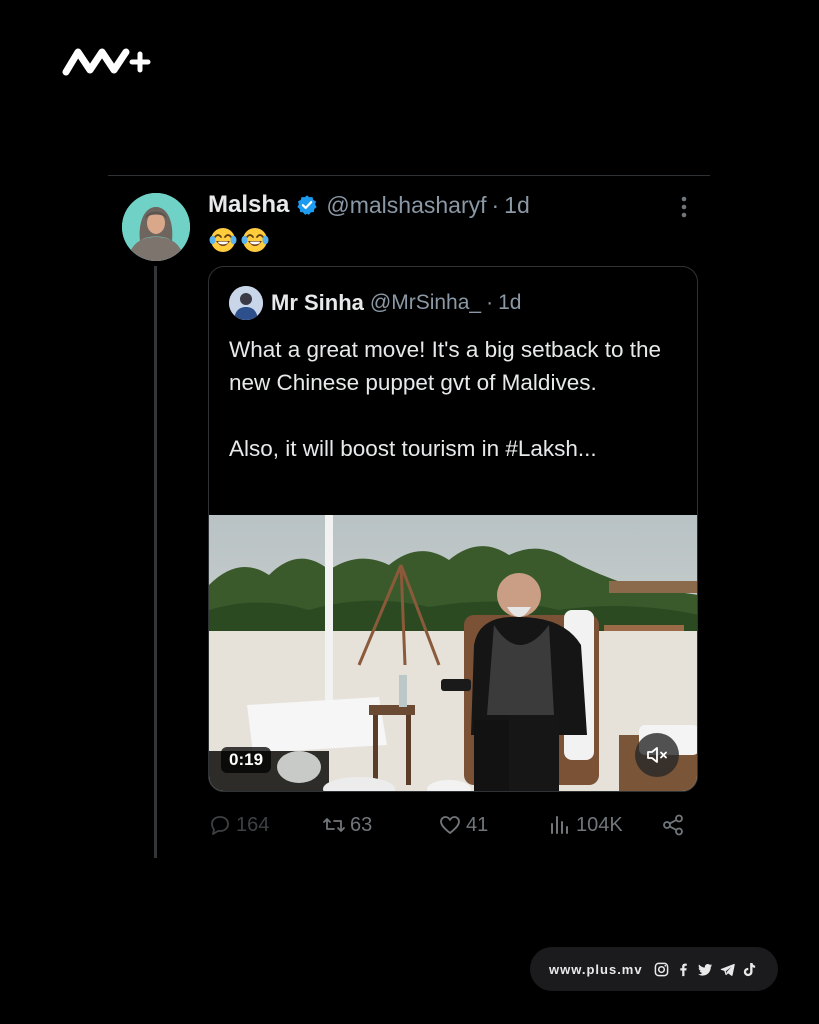 The height and width of the screenshot is (1024, 819). Describe the element at coordinates (106, 62) in the screenshot. I see `mv-plus-logo-icon` at that location.